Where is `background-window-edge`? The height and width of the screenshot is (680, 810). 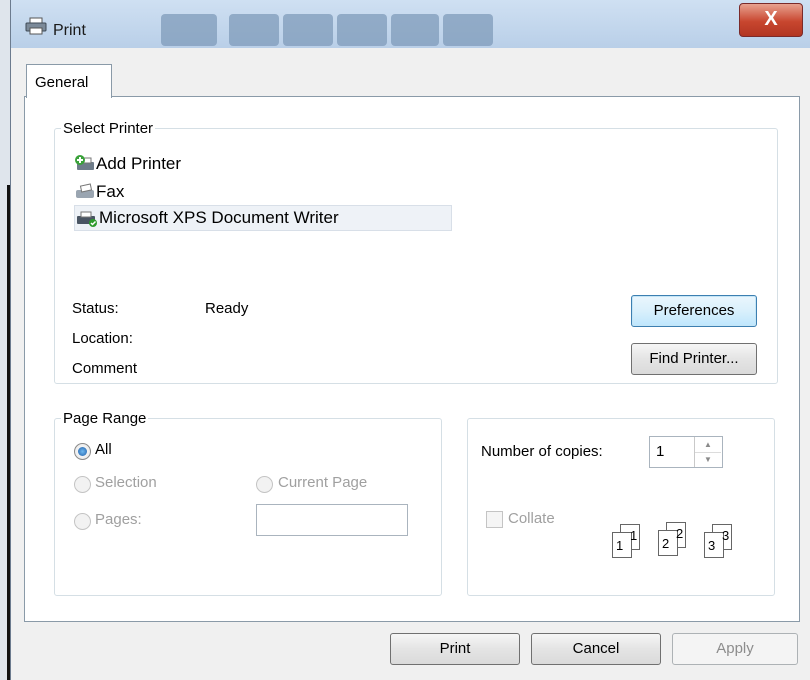 background-window-edge is located at coordinates (5, 340).